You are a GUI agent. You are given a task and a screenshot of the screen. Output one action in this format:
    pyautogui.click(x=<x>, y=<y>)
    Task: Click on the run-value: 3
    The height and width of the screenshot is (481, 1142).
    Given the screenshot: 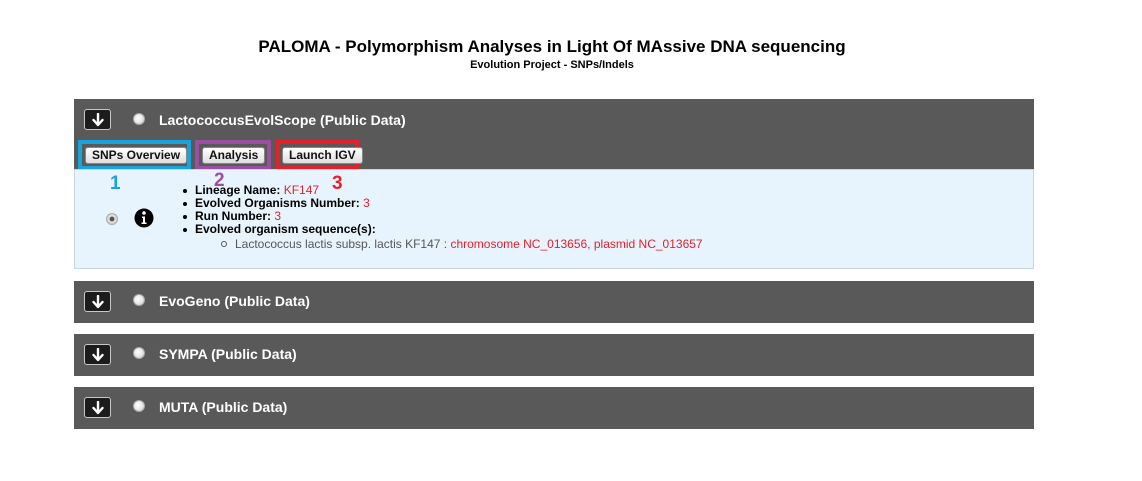 What is the action you would take?
    pyautogui.click(x=278, y=216)
    